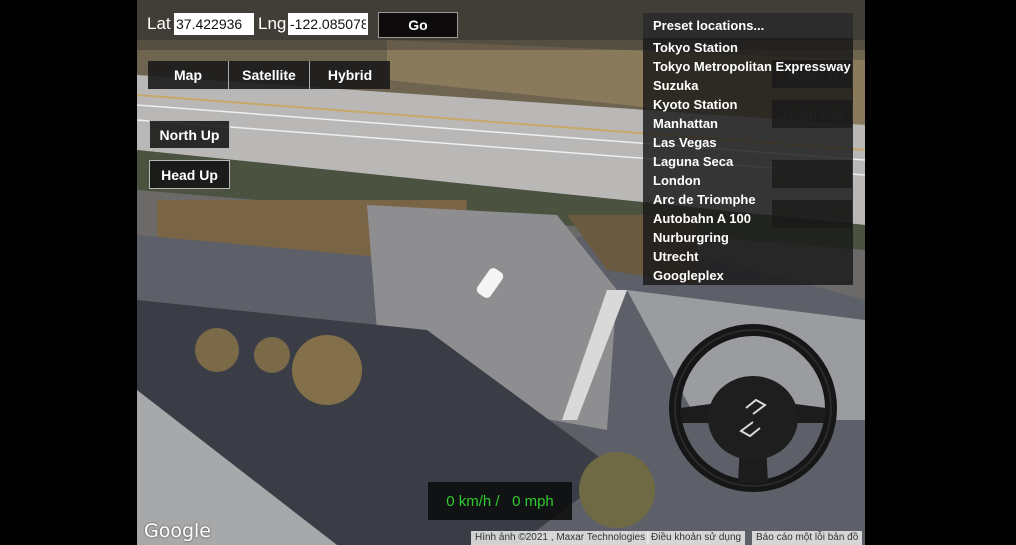 The height and width of the screenshot is (545, 1016). Describe the element at coordinates (189, 134) in the screenshot. I see `north-up-button: North Up` at that location.